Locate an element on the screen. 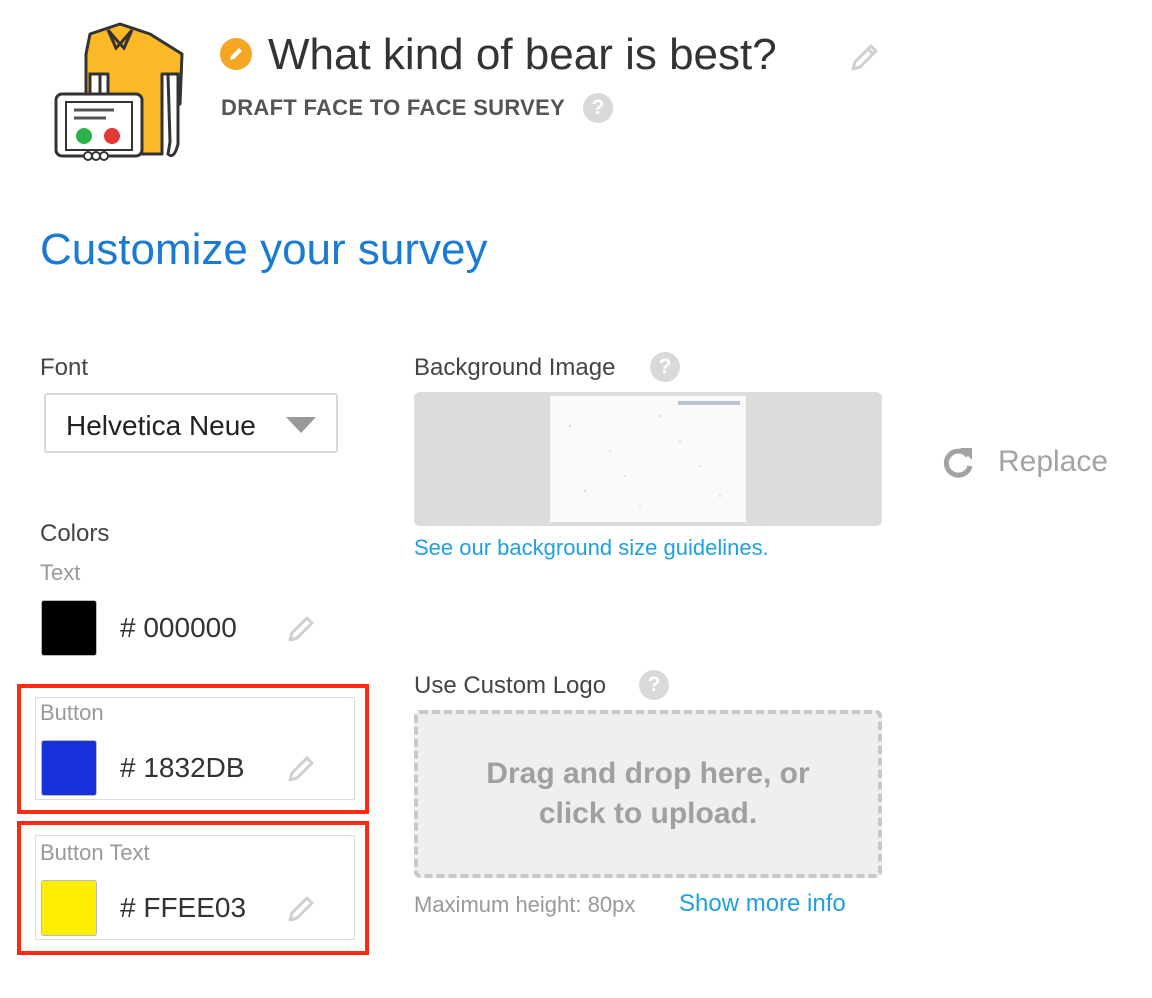 This screenshot has height=998, width=1152. show-more-info-link: Show more info is located at coordinates (762, 904).